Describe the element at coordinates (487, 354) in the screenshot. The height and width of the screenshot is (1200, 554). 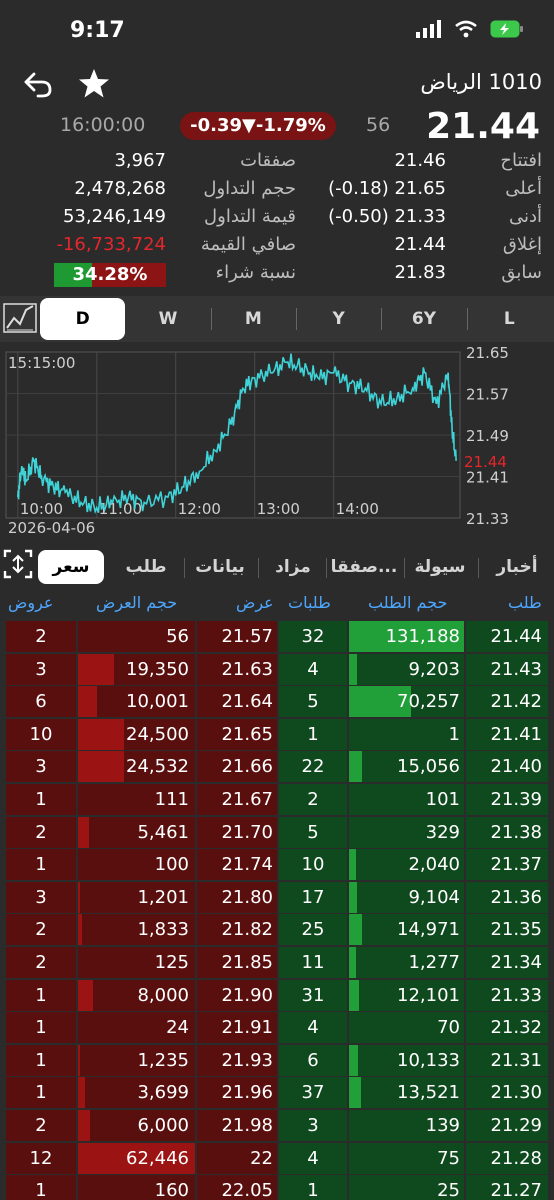
I see `chart-y-tick: 21.65` at that location.